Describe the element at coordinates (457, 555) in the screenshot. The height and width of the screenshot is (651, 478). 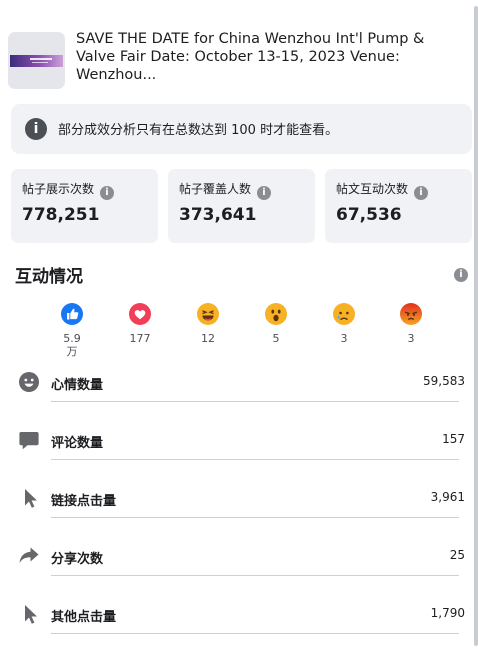
I see `metric-value: 25` at that location.